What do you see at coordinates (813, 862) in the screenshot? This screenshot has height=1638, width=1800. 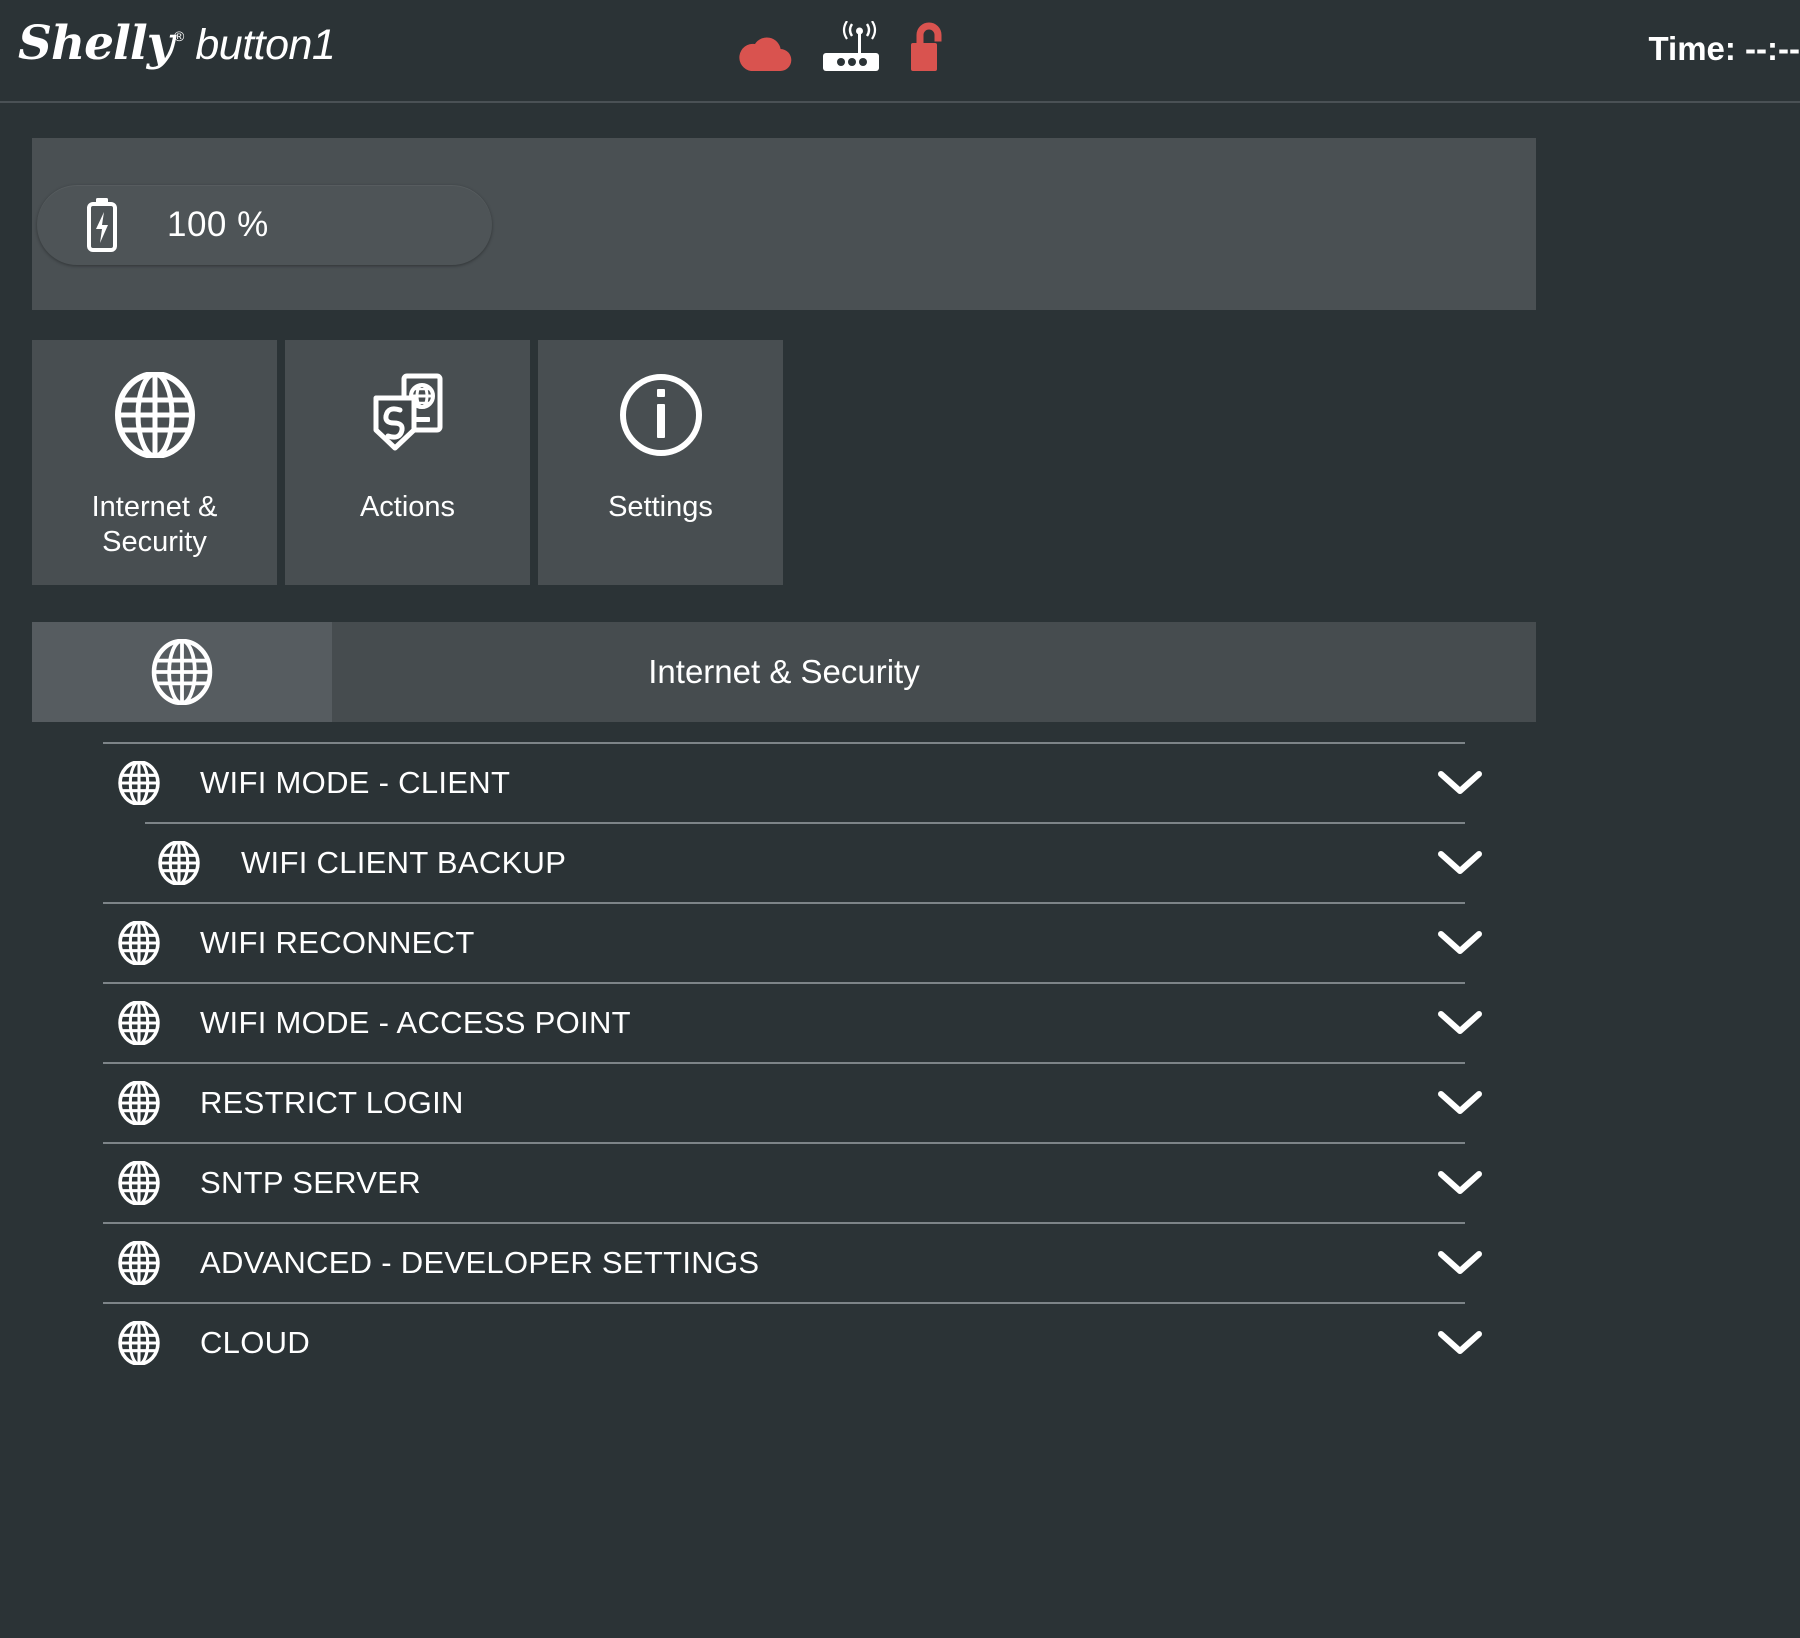 I see `accordion-row: WIFI CLIENT BACKUP` at bounding box center [813, 862].